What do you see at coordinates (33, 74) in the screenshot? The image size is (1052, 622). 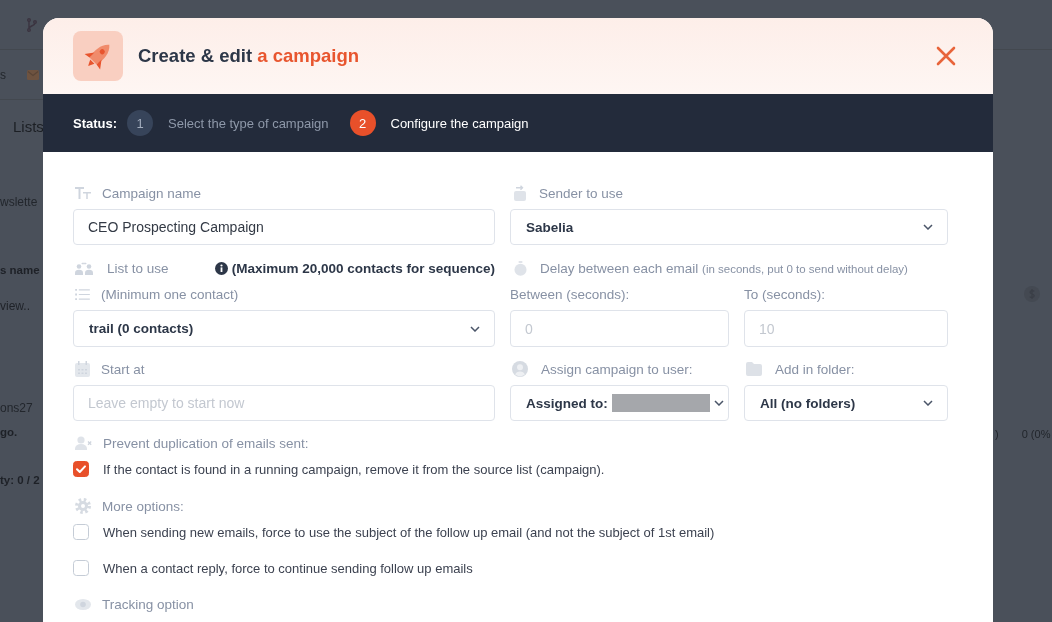 I see `envelope-icon` at bounding box center [33, 74].